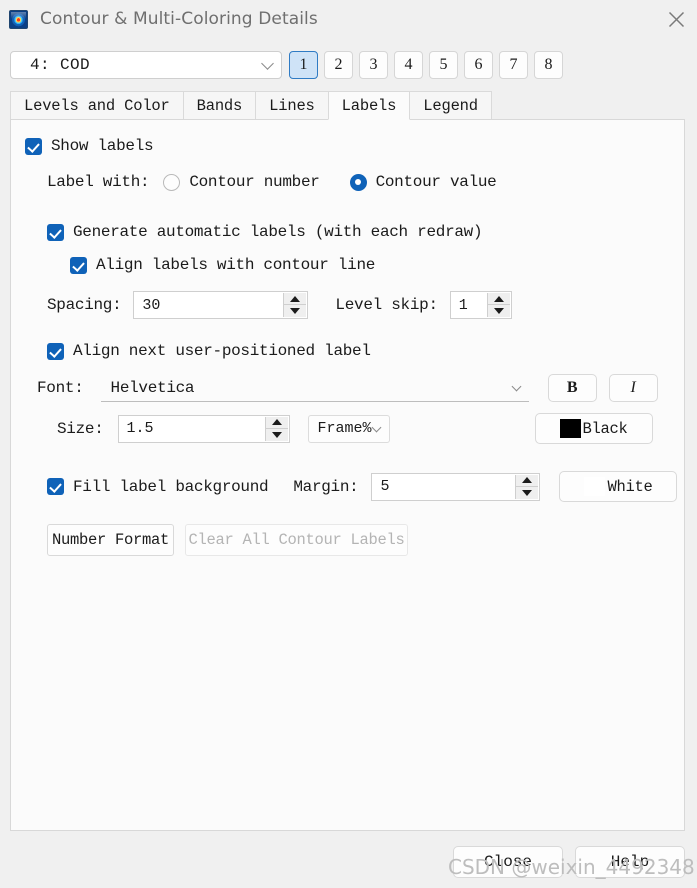 The image size is (697, 888). I want to click on spacing-decrement-button, so click(295, 311).